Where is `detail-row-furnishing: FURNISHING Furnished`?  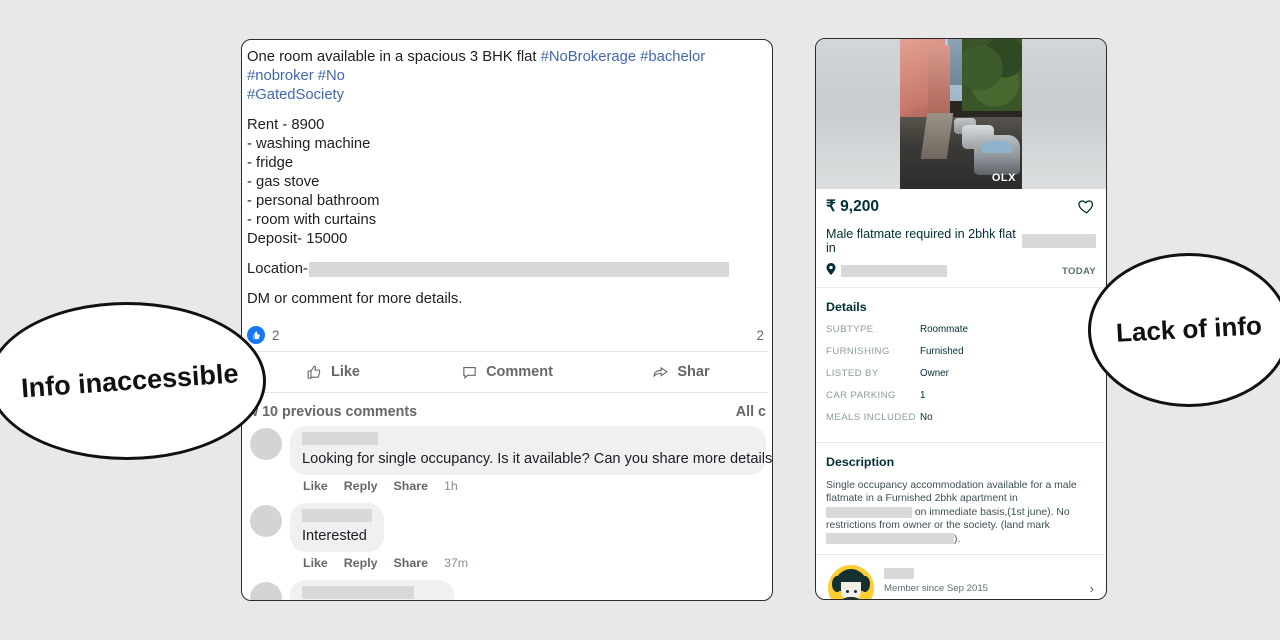
detail-row-furnishing: FURNISHING Furnished is located at coordinates (961, 351).